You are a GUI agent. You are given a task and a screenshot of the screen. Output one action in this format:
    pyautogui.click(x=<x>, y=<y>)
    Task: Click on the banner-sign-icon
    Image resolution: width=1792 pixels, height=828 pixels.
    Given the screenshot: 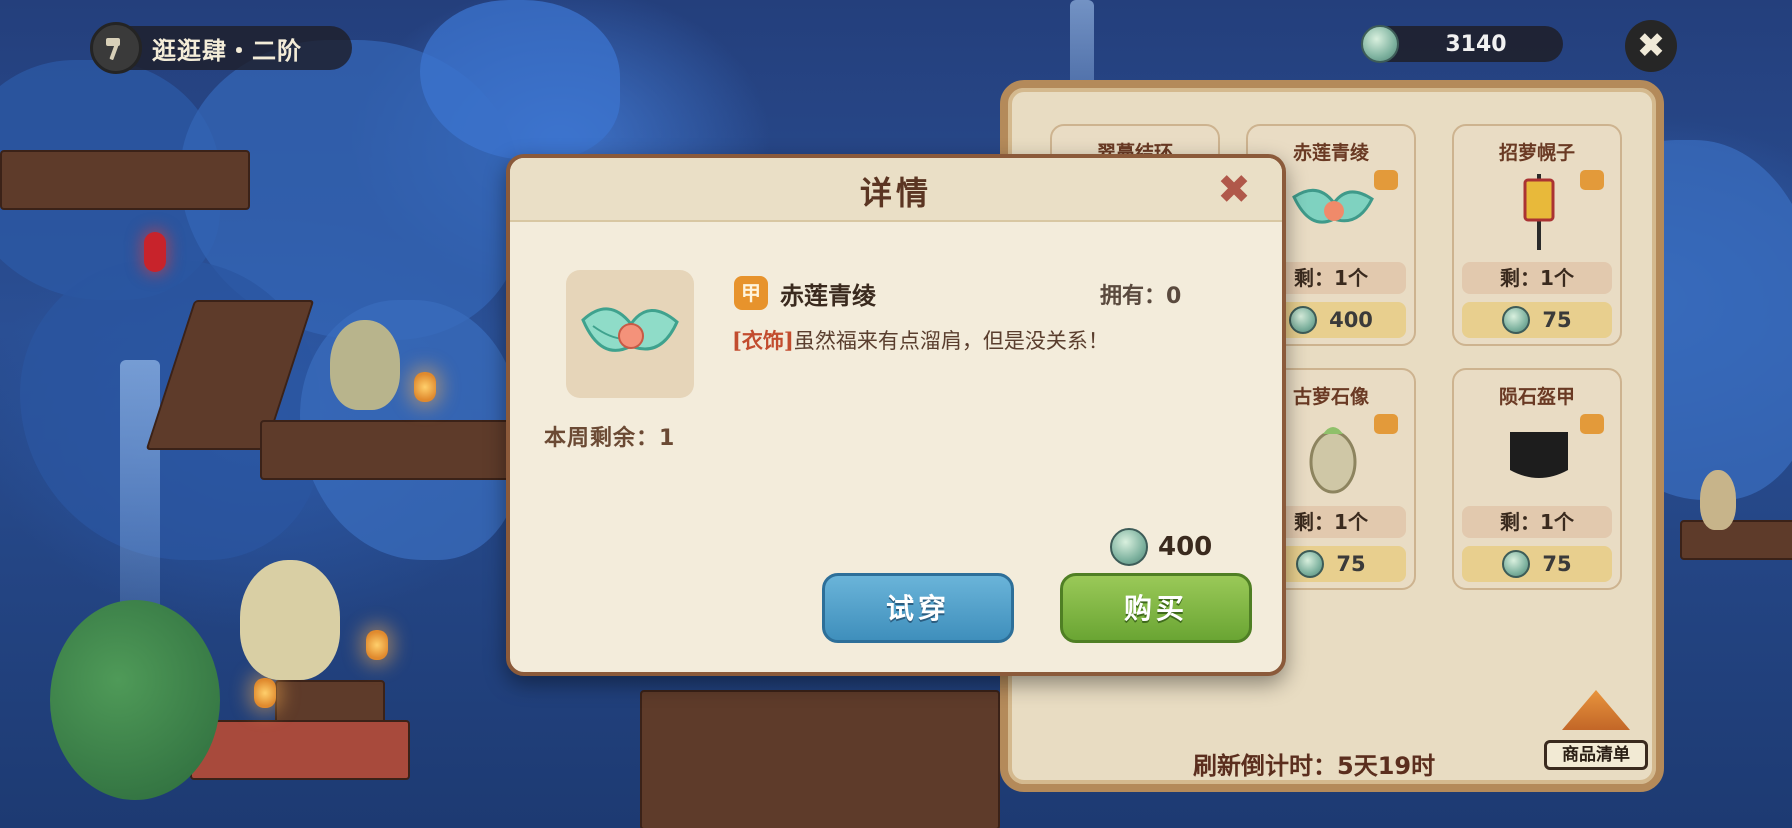 What is the action you would take?
    pyautogui.click(x=1539, y=212)
    